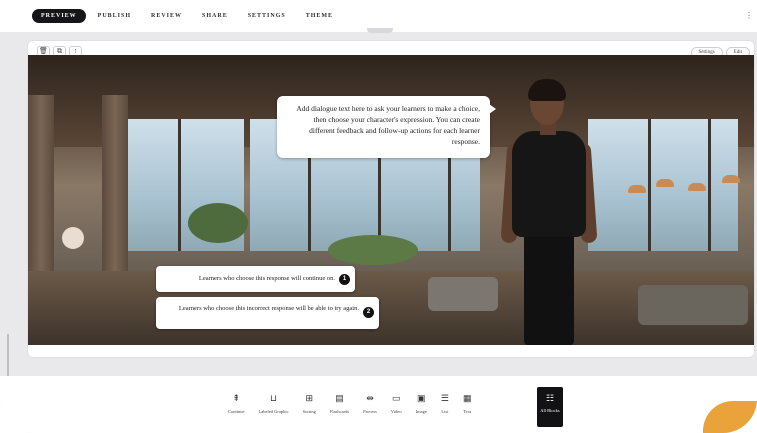 The height and width of the screenshot is (433, 757). What do you see at coordinates (396, 411) in the screenshot?
I see `block-label: Video` at bounding box center [396, 411].